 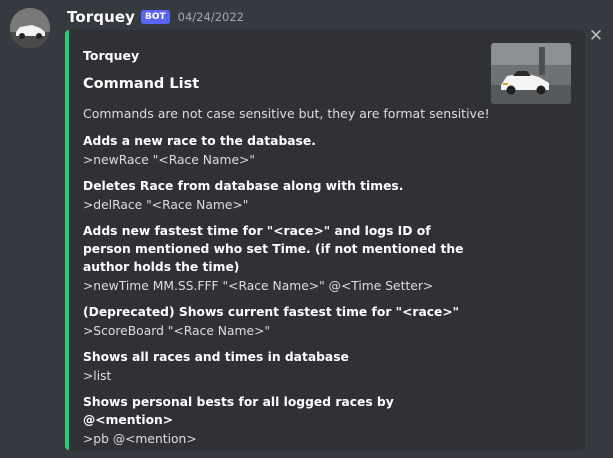 What do you see at coordinates (141, 84) in the screenshot?
I see `embed-title: Command List` at bounding box center [141, 84].